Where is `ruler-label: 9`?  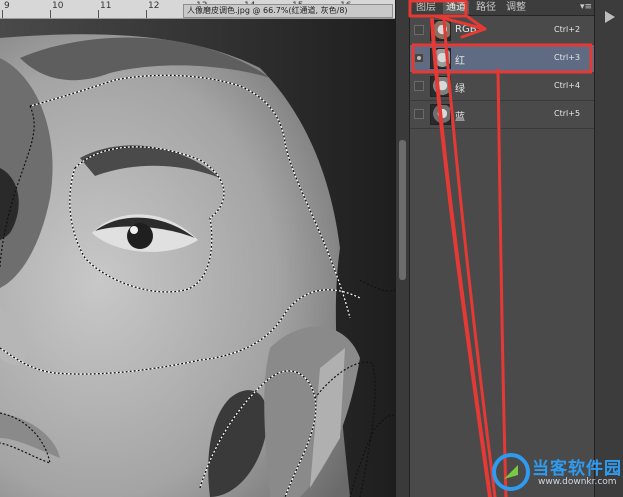
ruler-label: 9 is located at coordinates (7, 6).